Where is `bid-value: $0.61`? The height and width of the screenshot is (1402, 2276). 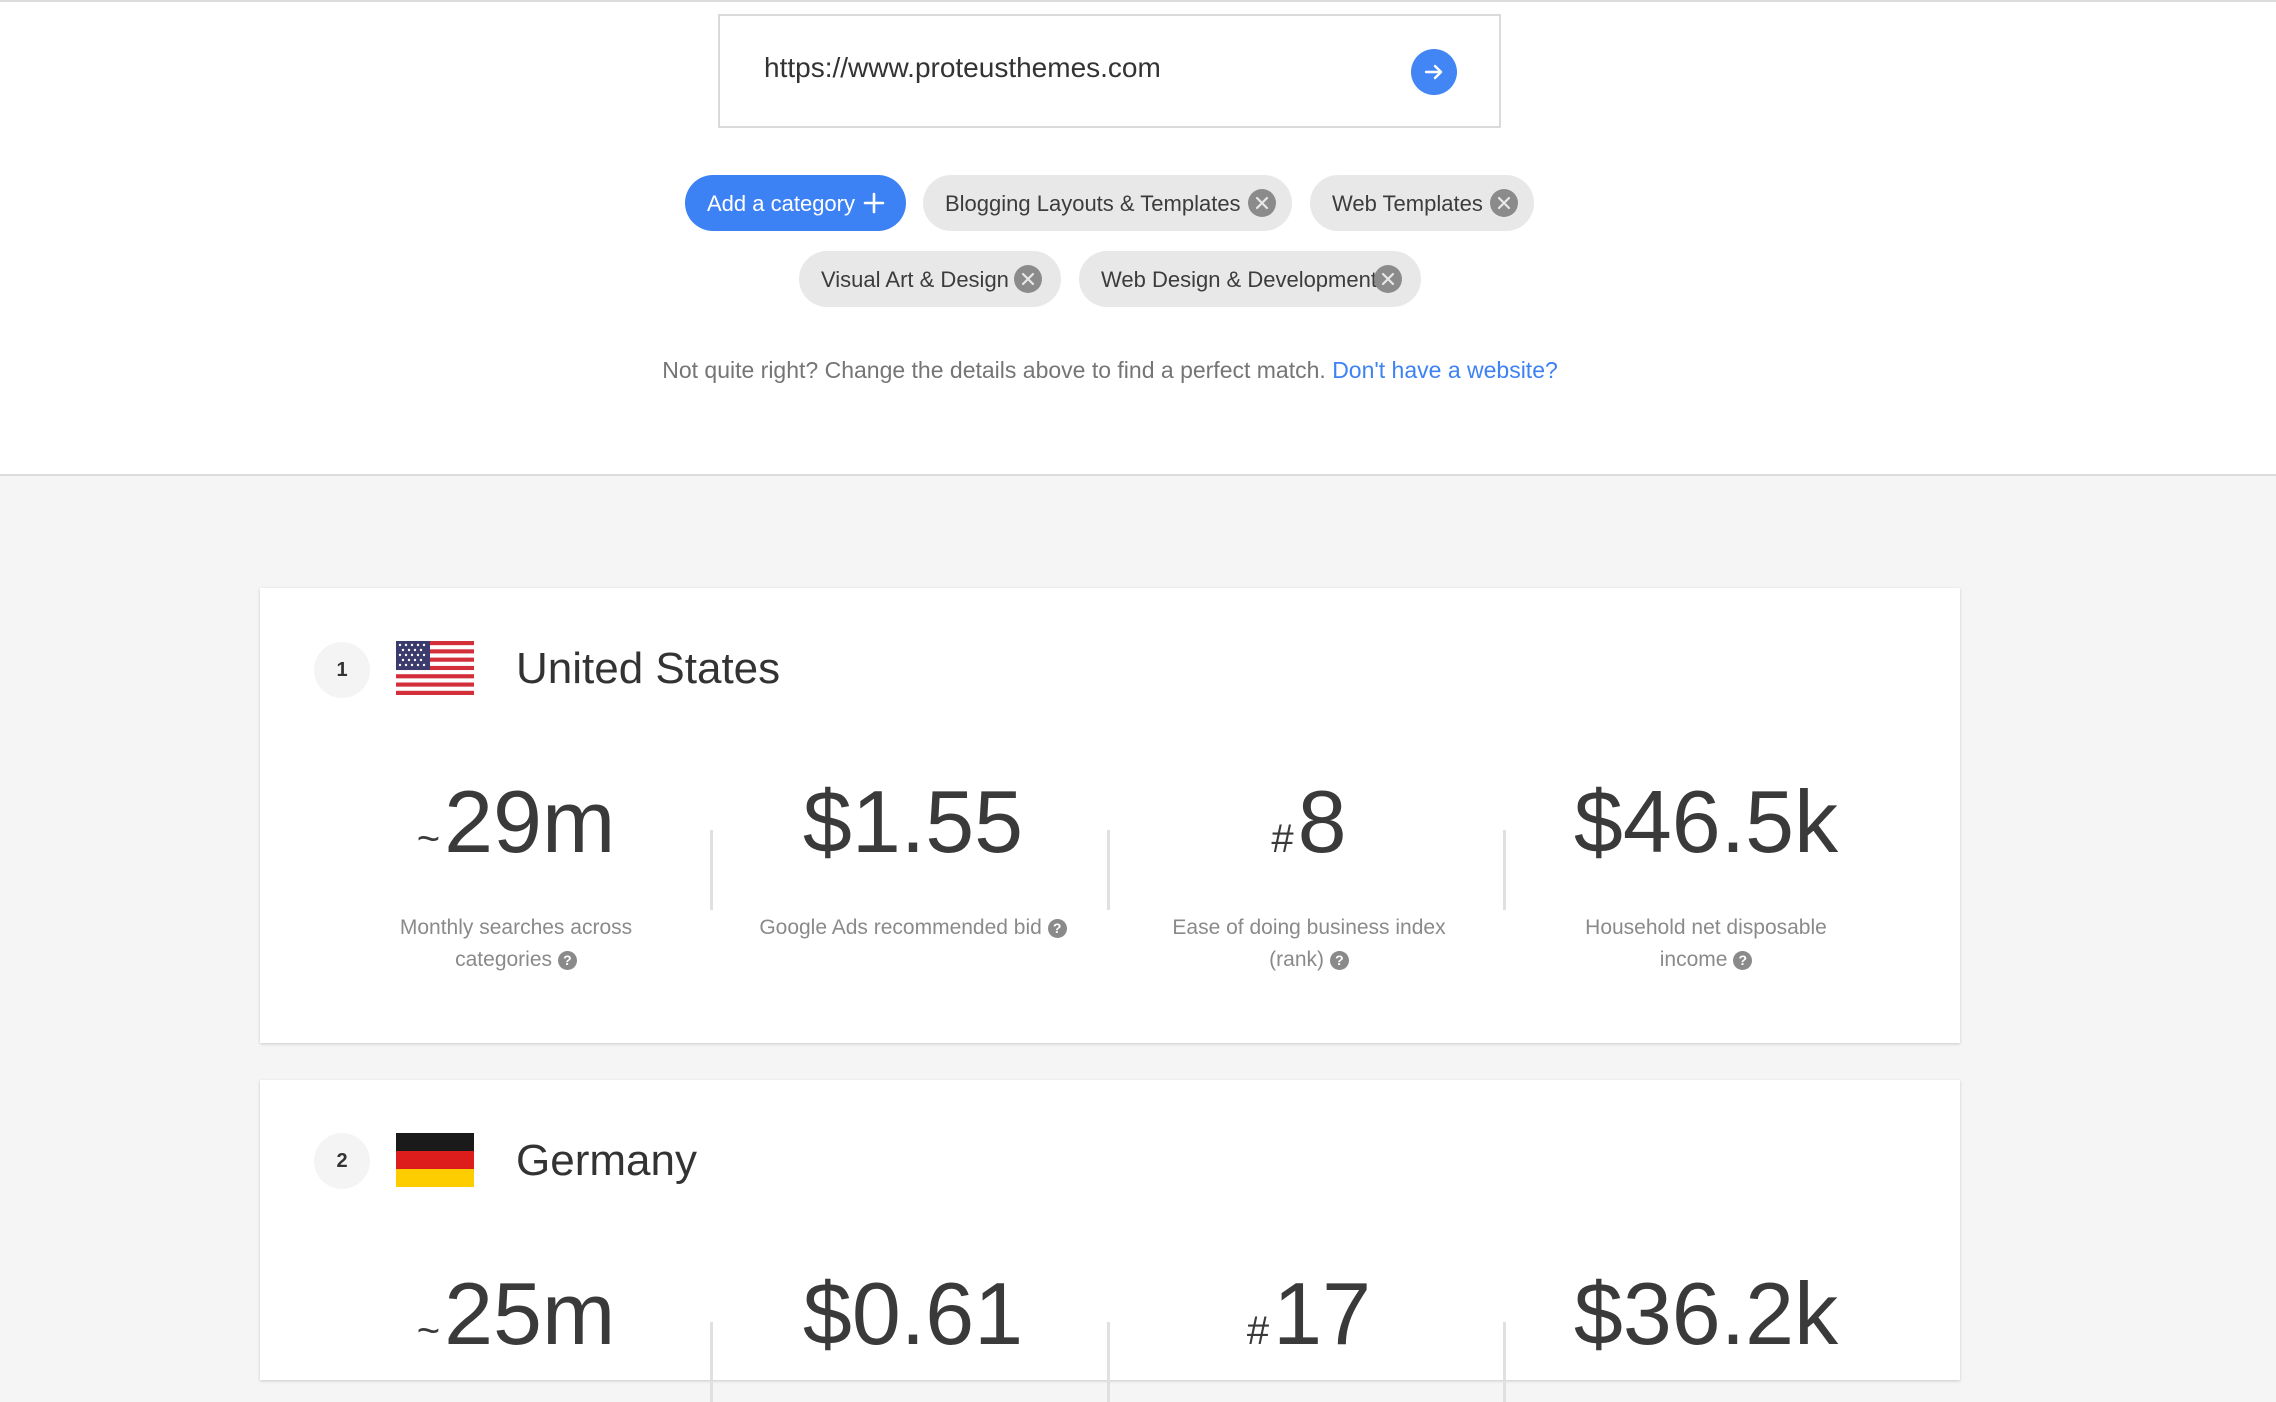
bid-value: $0.61 is located at coordinates (913, 1313).